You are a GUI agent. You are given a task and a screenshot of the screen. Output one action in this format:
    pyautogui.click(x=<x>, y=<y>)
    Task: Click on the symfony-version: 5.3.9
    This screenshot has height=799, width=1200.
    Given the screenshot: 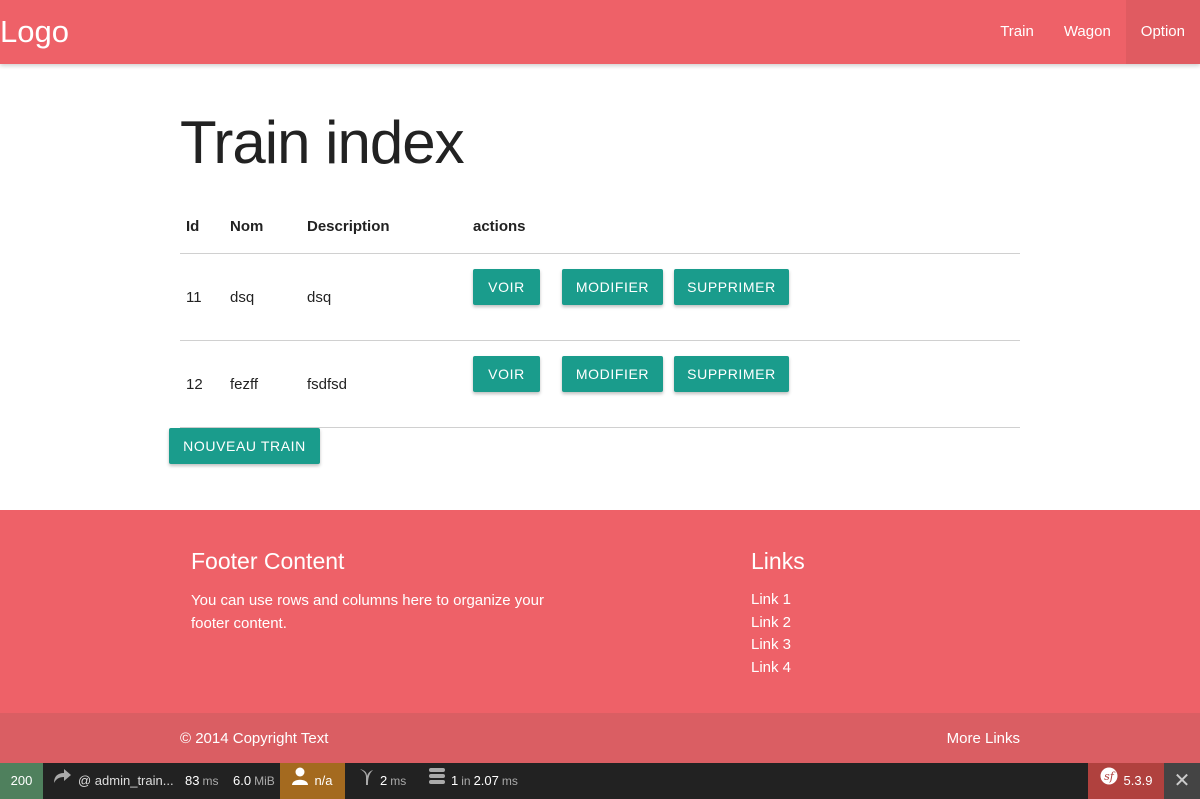 What is the action you would take?
    pyautogui.click(x=1138, y=780)
    